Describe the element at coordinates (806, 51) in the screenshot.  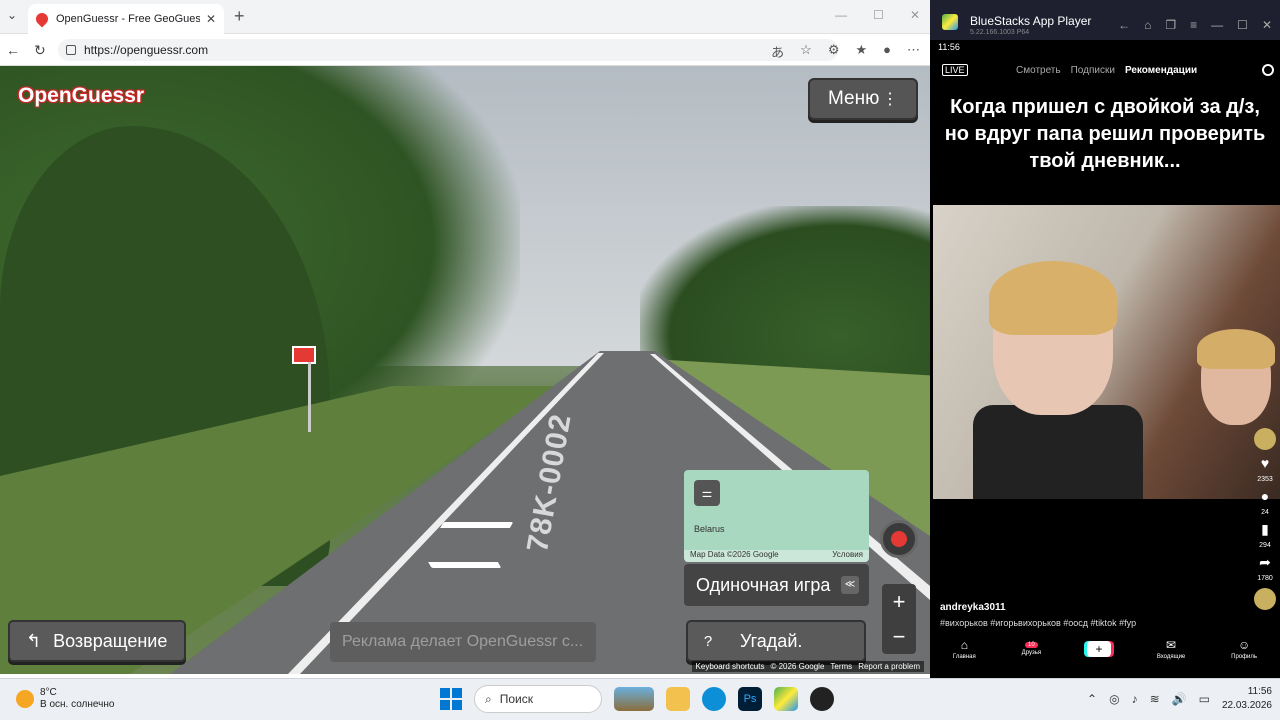
I see `favorite-star-icon: ☆` at that location.